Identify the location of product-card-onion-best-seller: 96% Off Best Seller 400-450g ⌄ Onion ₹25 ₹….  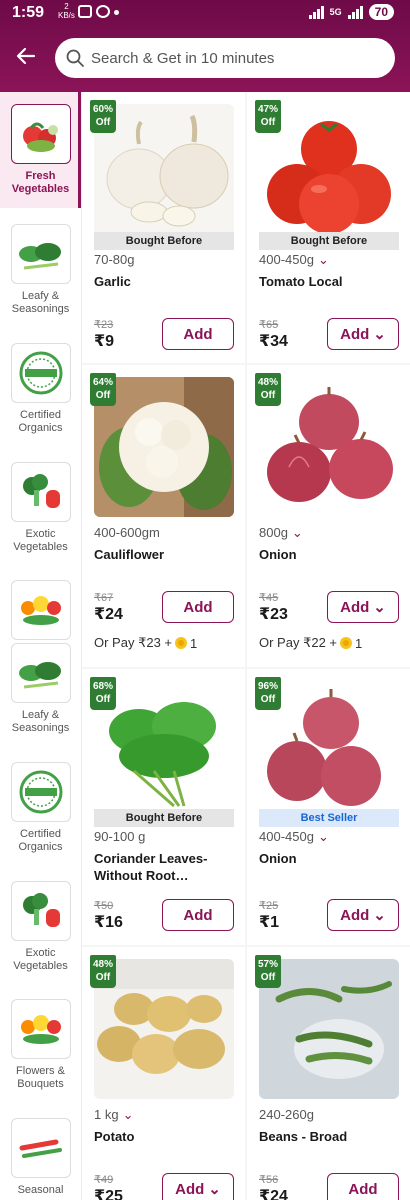
(328, 807).